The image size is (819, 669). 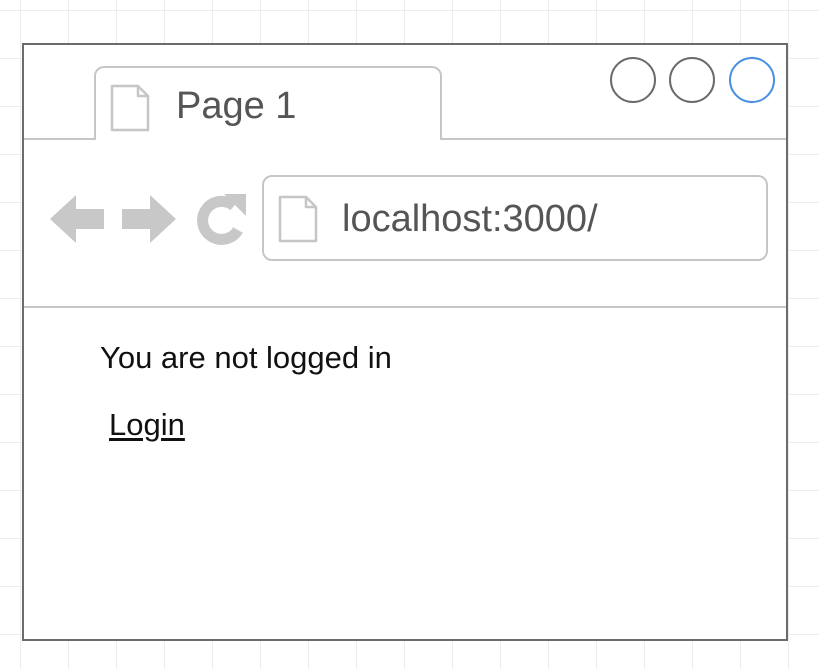 What do you see at coordinates (77, 219) in the screenshot?
I see `back-arrow-icon` at bounding box center [77, 219].